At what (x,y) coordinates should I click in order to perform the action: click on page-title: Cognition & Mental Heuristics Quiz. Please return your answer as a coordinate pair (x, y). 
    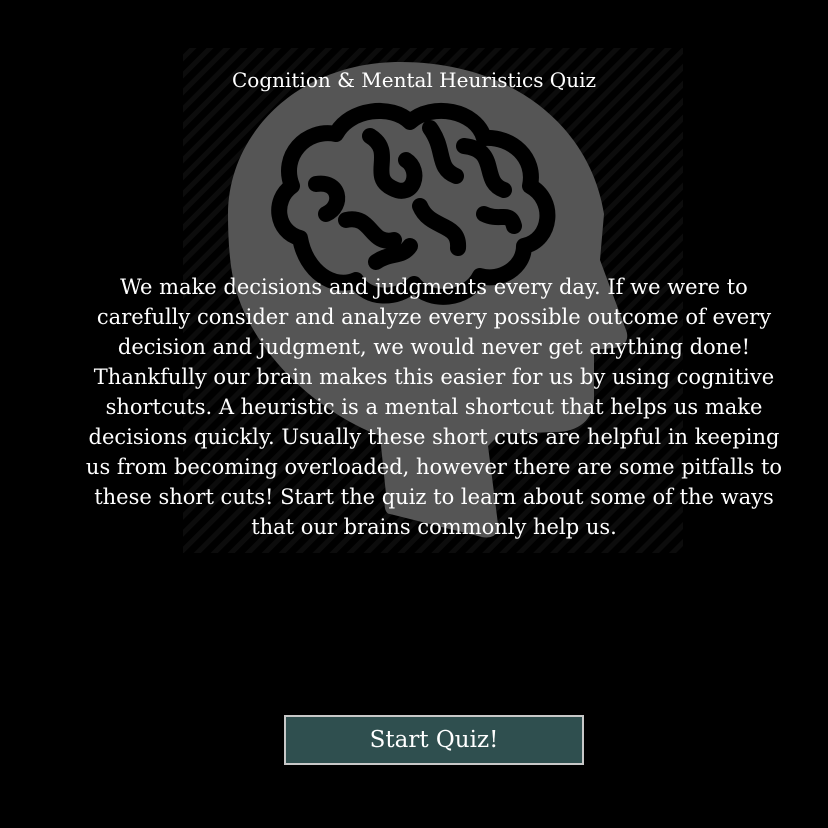
    Looking at the image, I should click on (414, 80).